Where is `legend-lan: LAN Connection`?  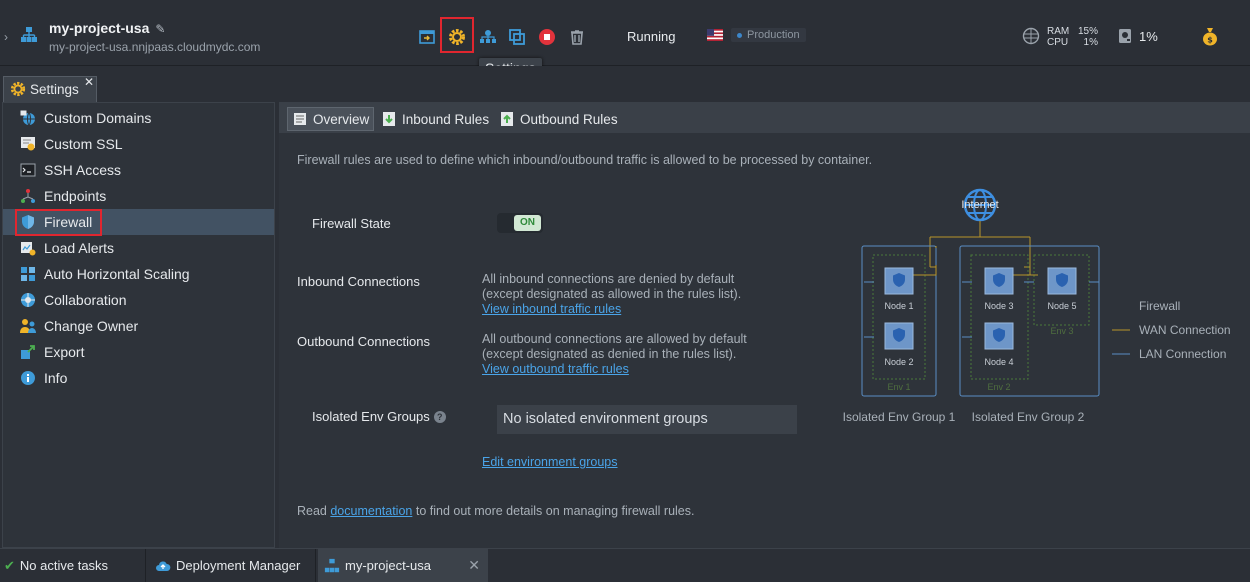 legend-lan: LAN Connection is located at coordinates (1182, 354).